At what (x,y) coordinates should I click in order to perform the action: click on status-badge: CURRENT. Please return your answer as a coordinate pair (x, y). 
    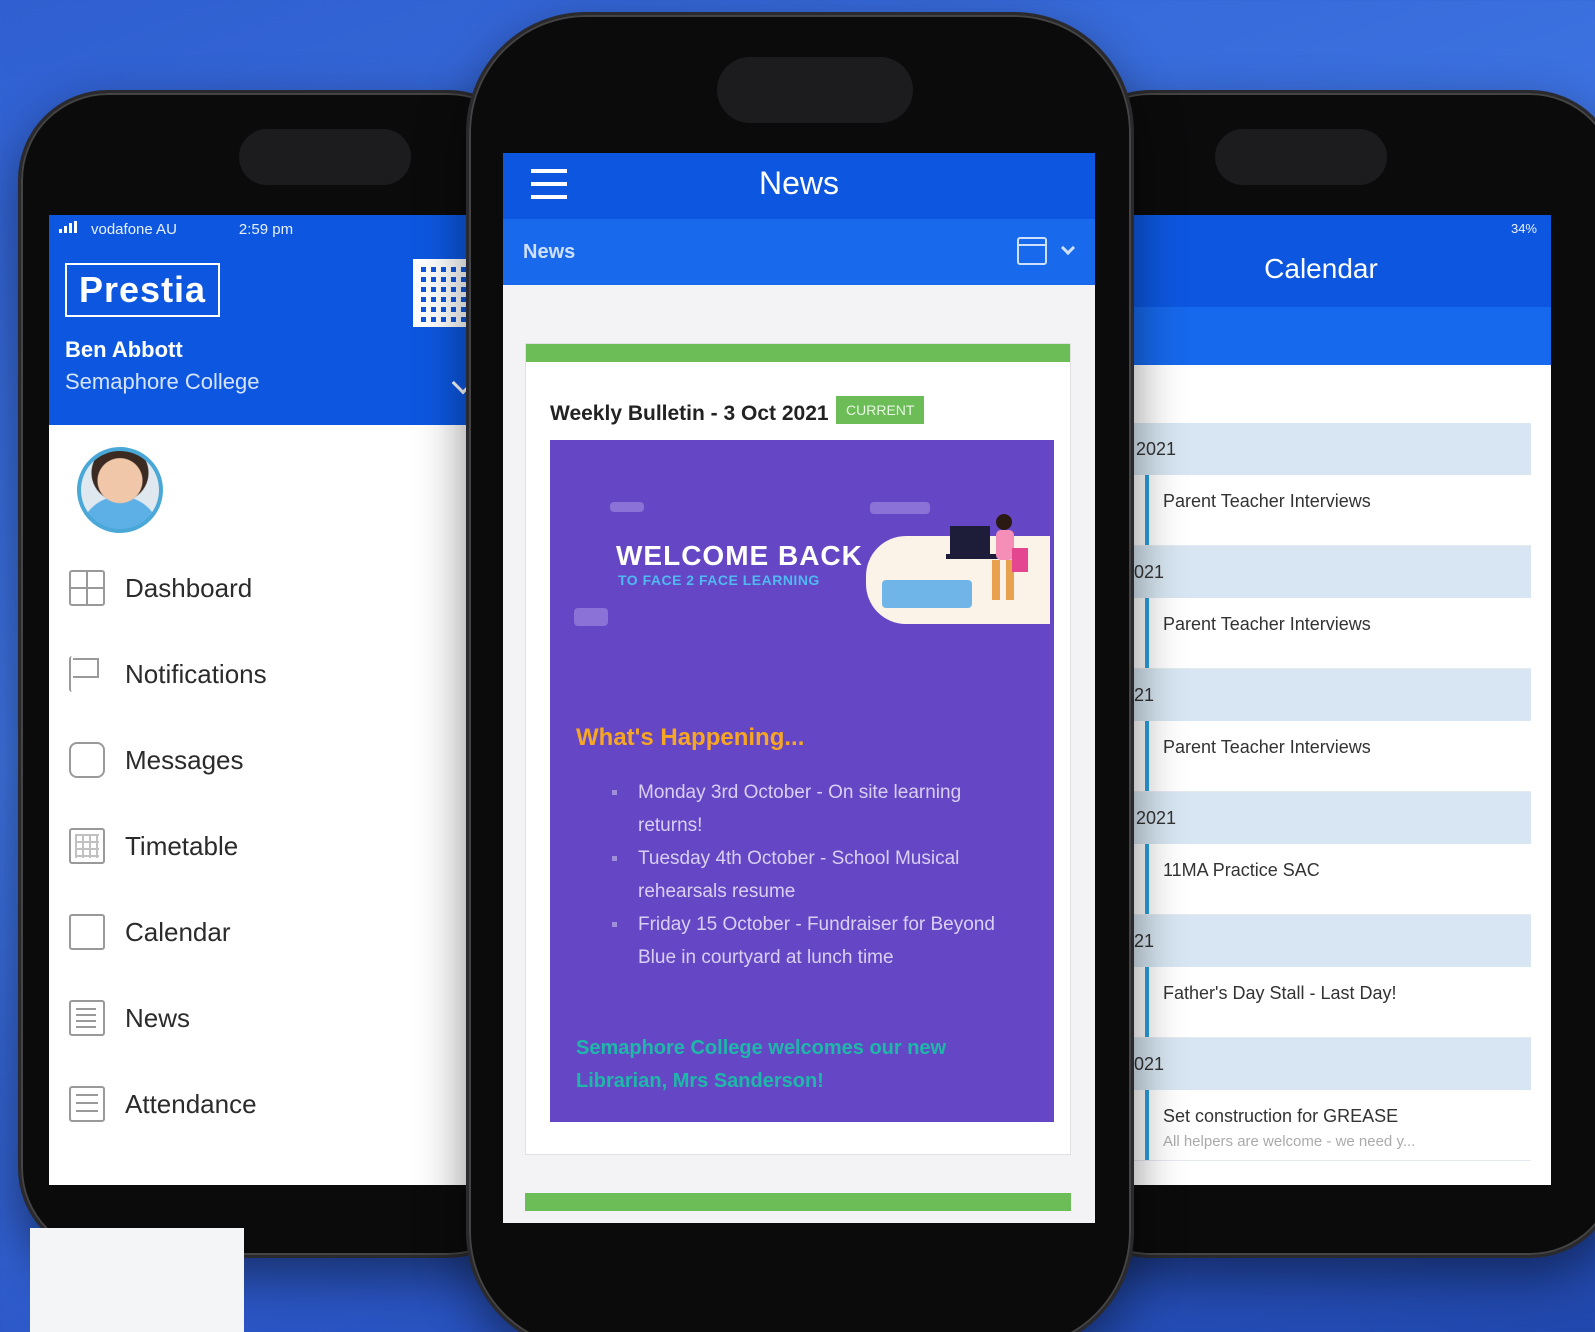
    Looking at the image, I should click on (880, 410).